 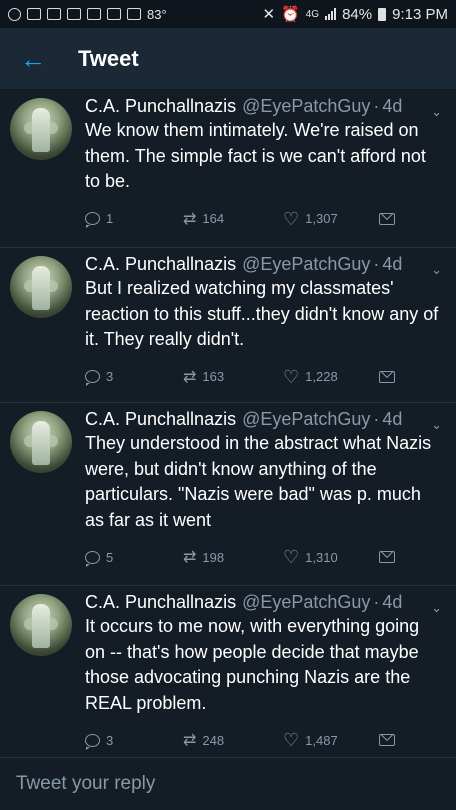 What do you see at coordinates (94, 14) in the screenshot?
I see `mail-icon` at bounding box center [94, 14].